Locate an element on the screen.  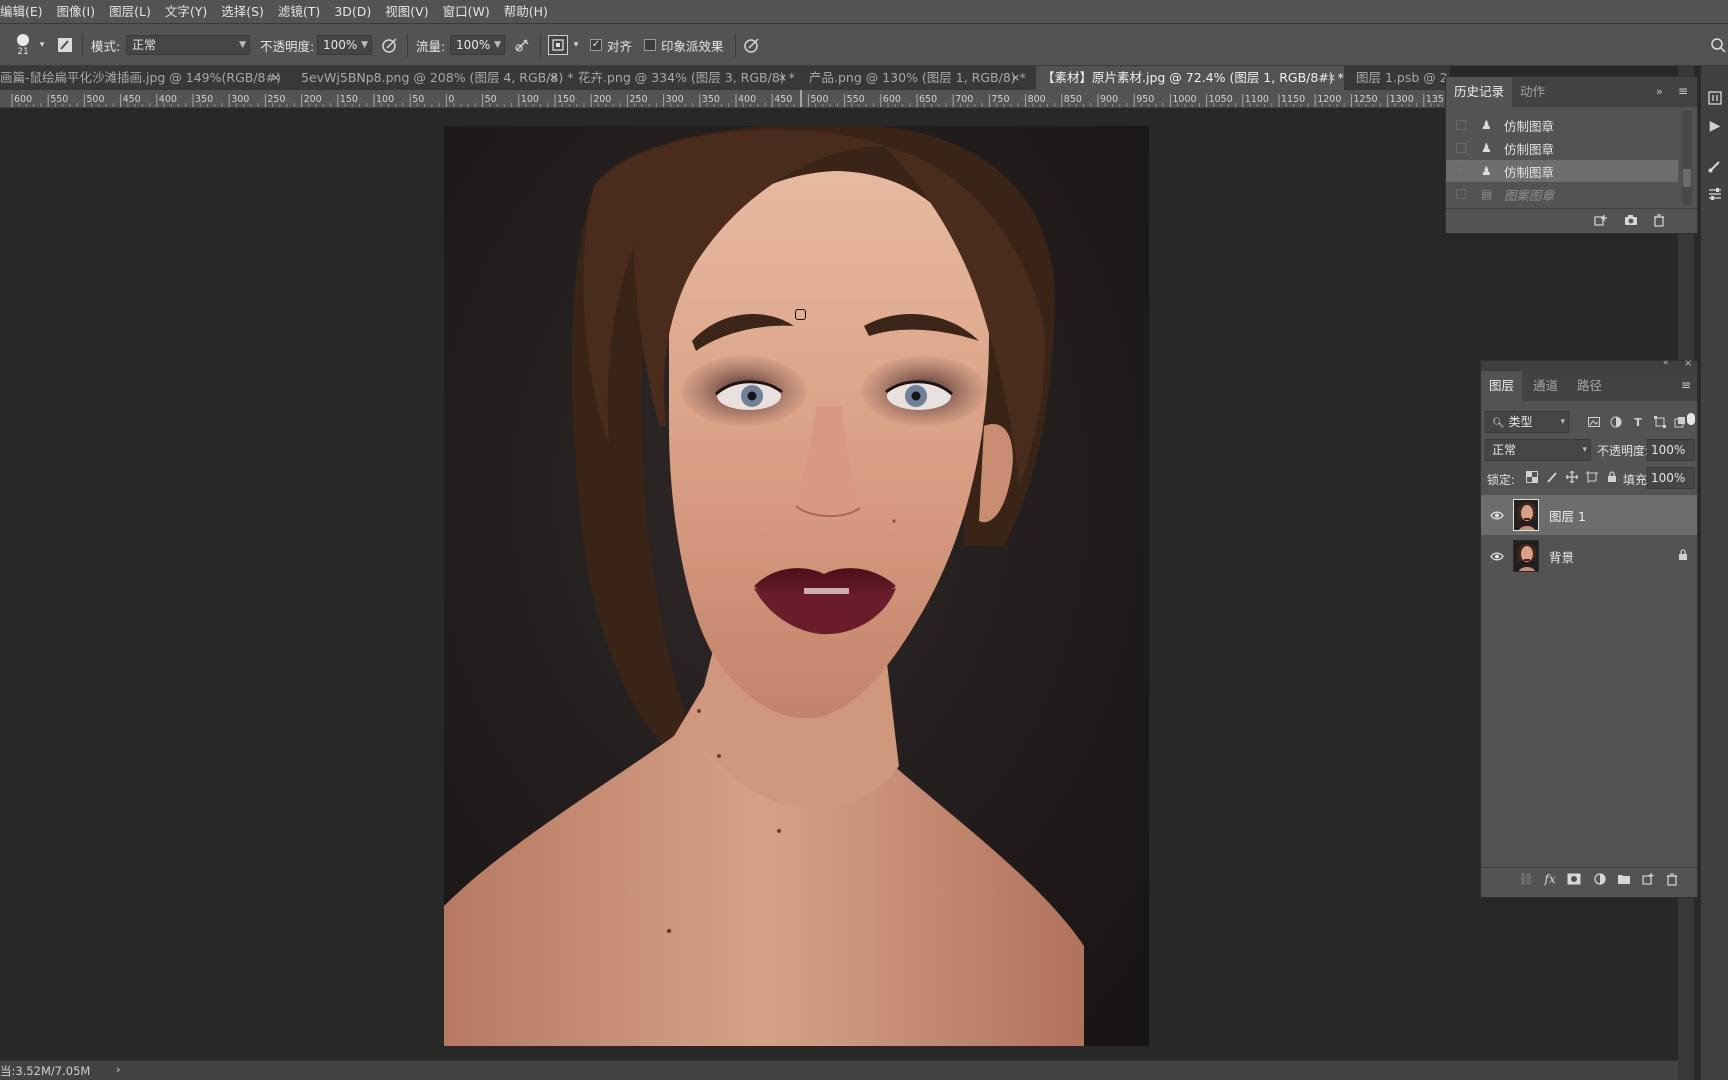
tab-layers: 图层 is located at coordinates (1502, 386).